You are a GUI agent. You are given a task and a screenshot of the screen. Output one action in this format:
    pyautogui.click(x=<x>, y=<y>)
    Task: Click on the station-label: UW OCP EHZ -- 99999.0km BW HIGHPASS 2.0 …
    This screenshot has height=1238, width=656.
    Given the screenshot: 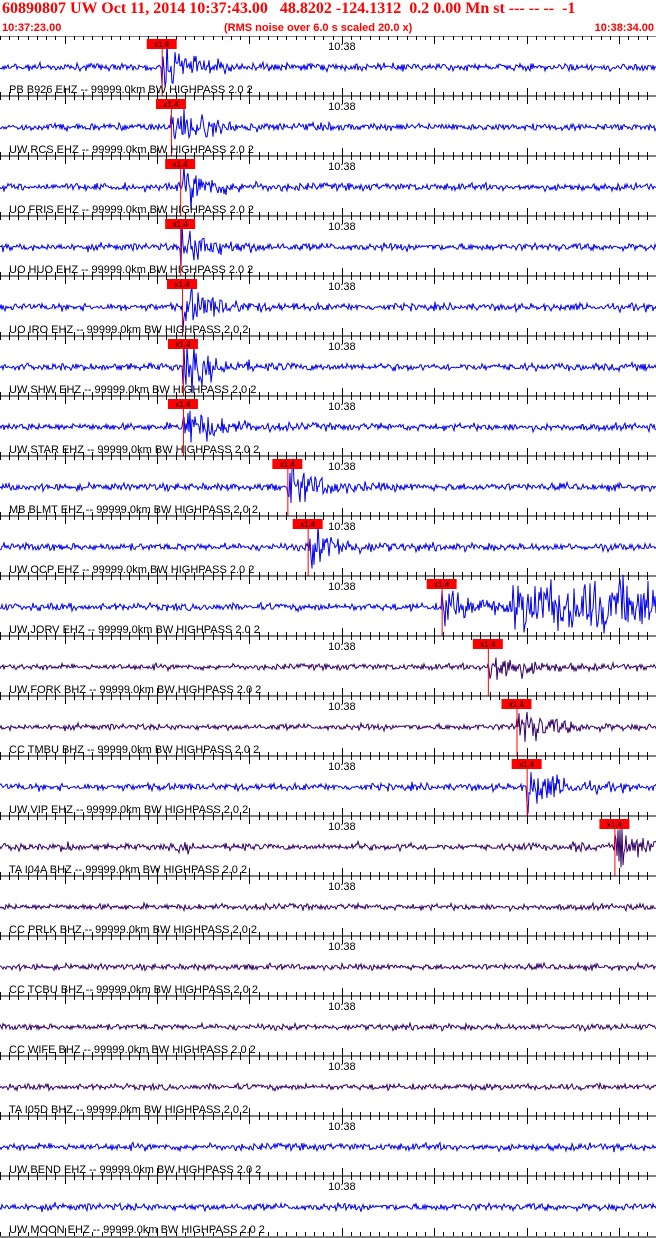 What is the action you would take?
    pyautogui.click(x=131, y=570)
    